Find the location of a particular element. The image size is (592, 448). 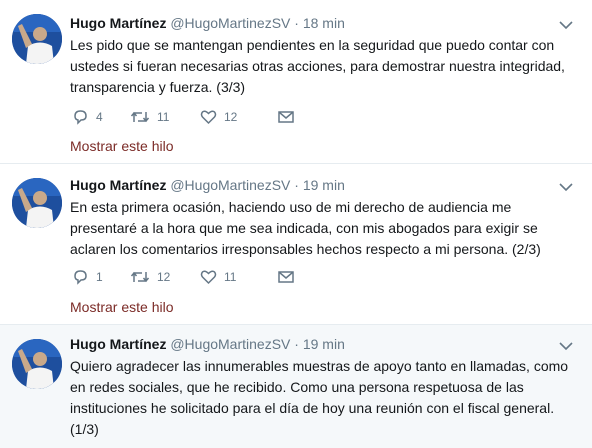

reply-button: 1 is located at coordinates (101, 277).